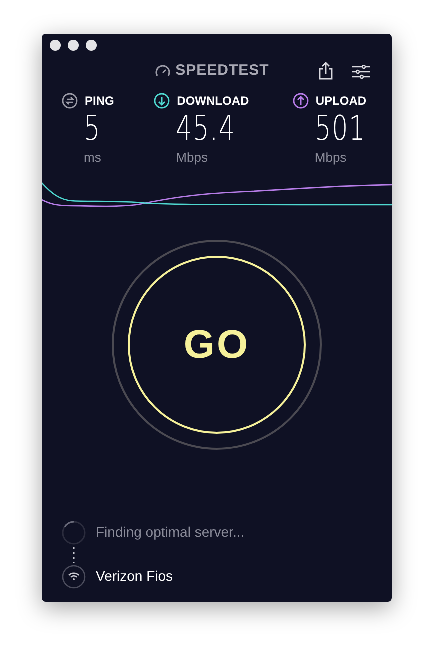 The width and height of the screenshot is (434, 652). What do you see at coordinates (340, 129) in the screenshot?
I see `metric-value: 501` at bounding box center [340, 129].